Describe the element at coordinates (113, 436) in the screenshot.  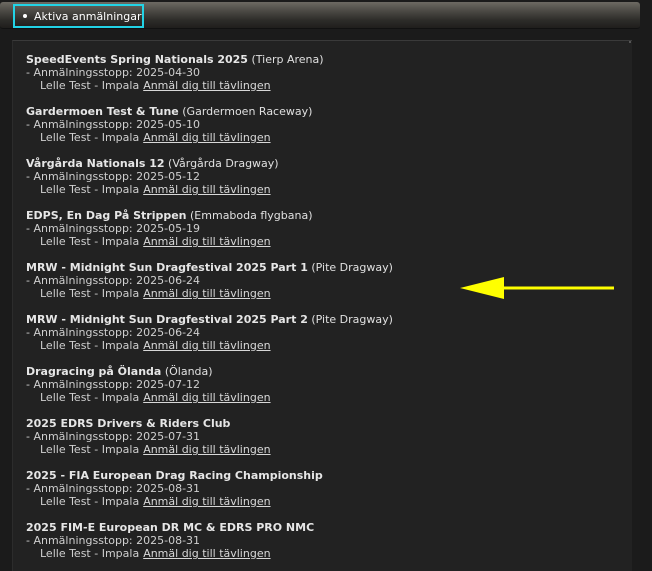
I see `event-deadline: - Anmälningsstopp: 2025-07-31` at that location.